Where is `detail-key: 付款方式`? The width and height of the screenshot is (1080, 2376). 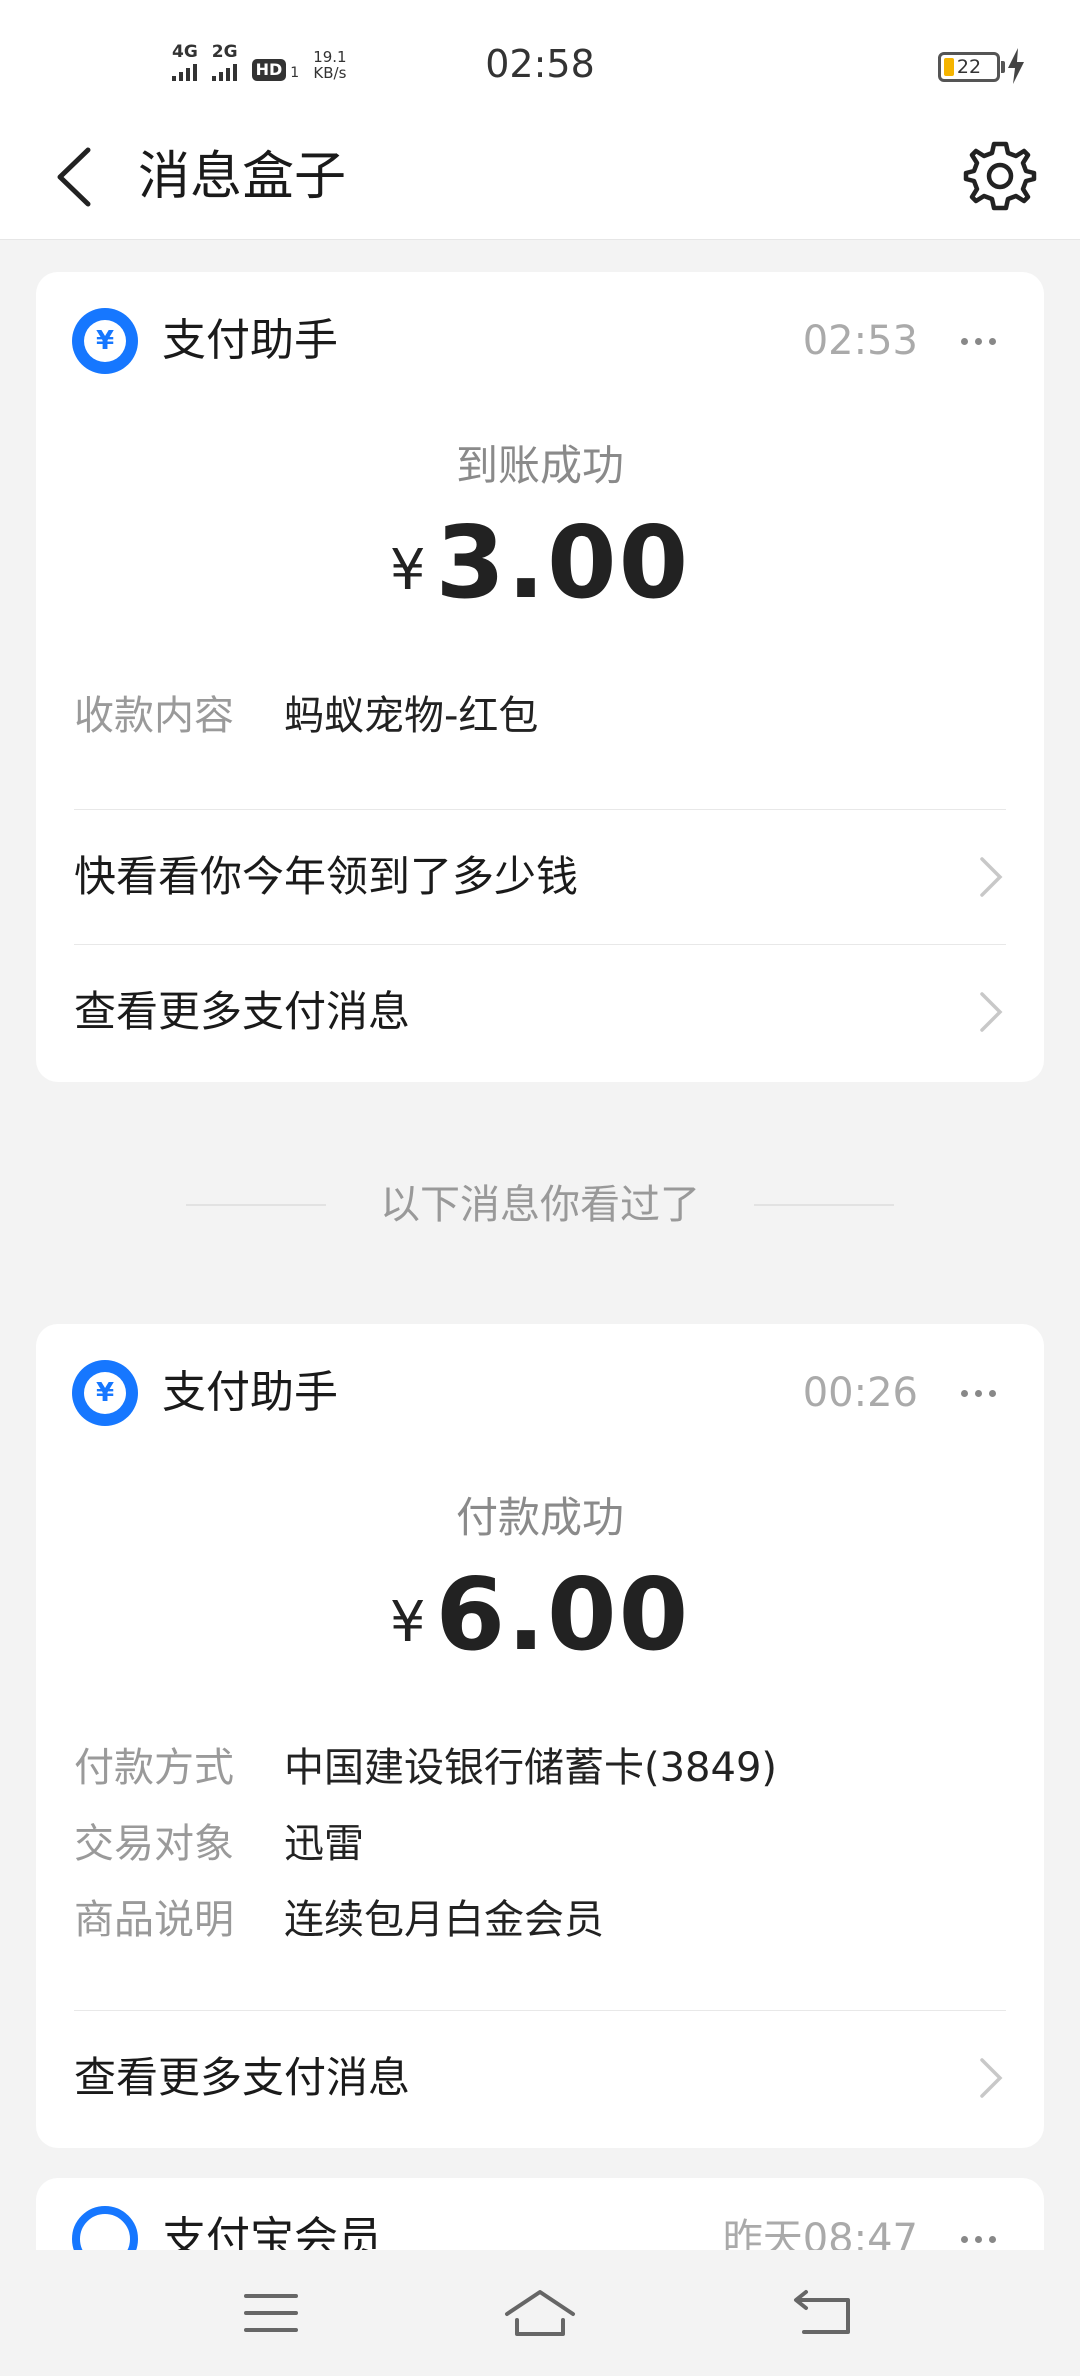
detail-key: 付款方式 is located at coordinates (154, 1768).